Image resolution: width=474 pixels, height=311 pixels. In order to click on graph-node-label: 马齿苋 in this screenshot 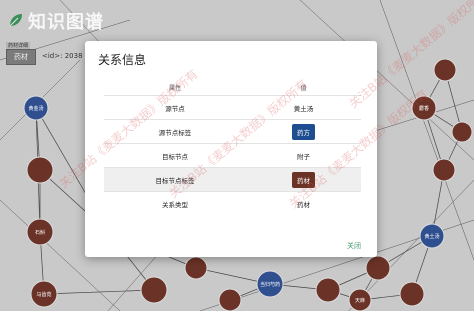, I will do `click(43, 294)`.